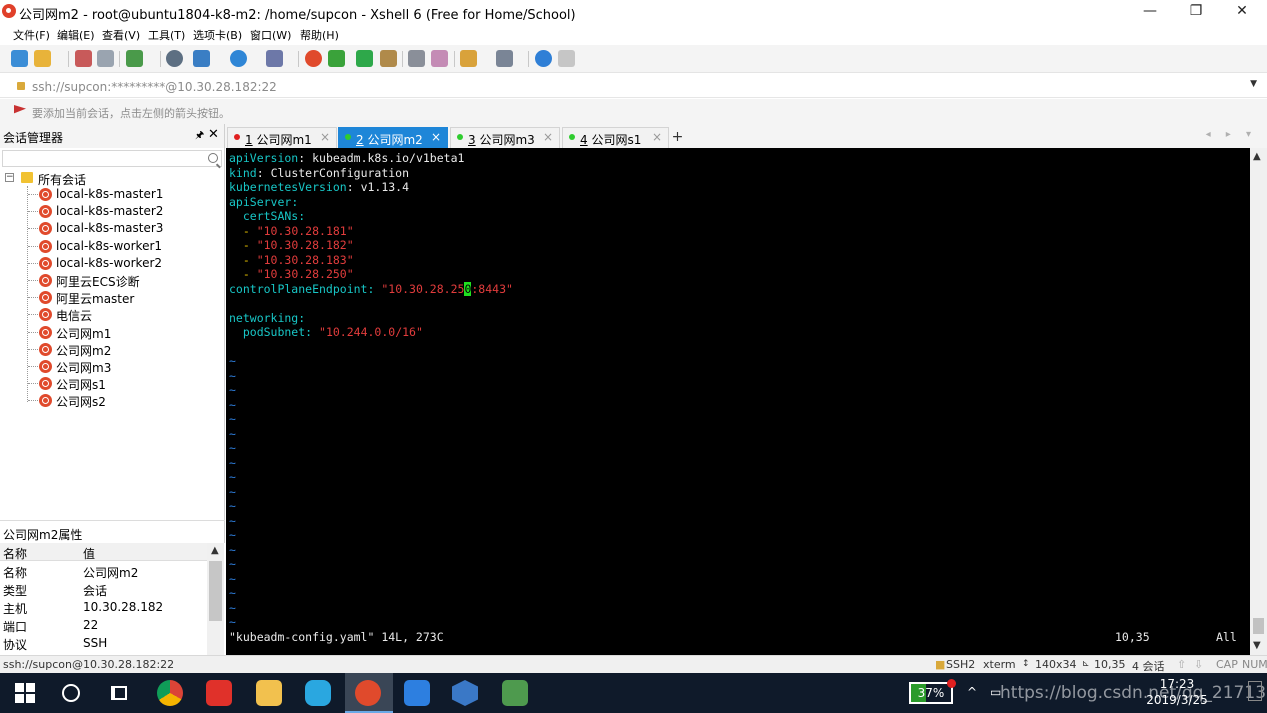 The width and height of the screenshot is (1267, 713). What do you see at coordinates (615, 137) in the screenshot?
I see `tab-session-4: 4 公司网s1 ×` at bounding box center [615, 137].